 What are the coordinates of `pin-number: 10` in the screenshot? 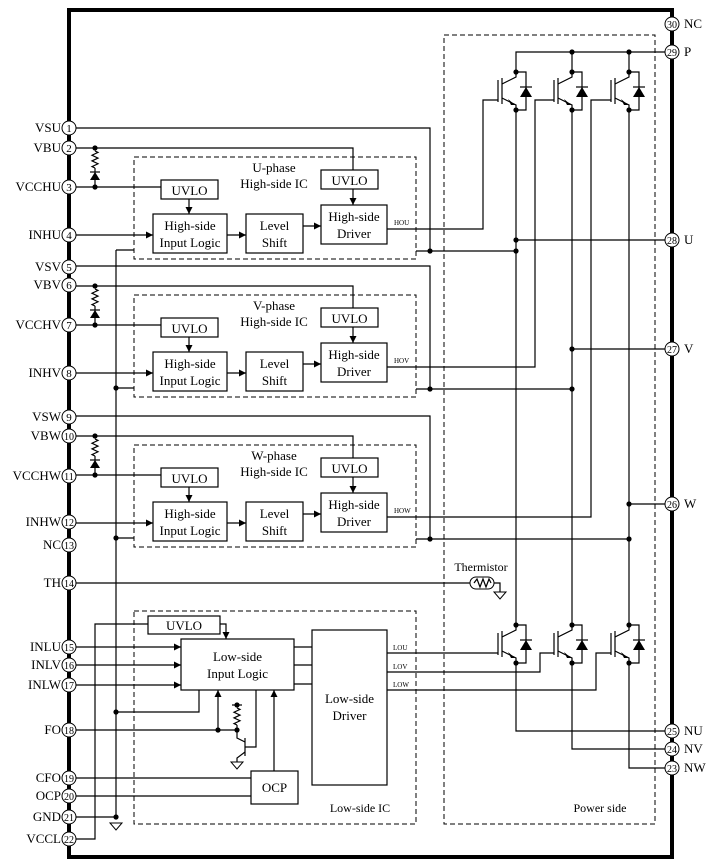 It's located at (69, 437).